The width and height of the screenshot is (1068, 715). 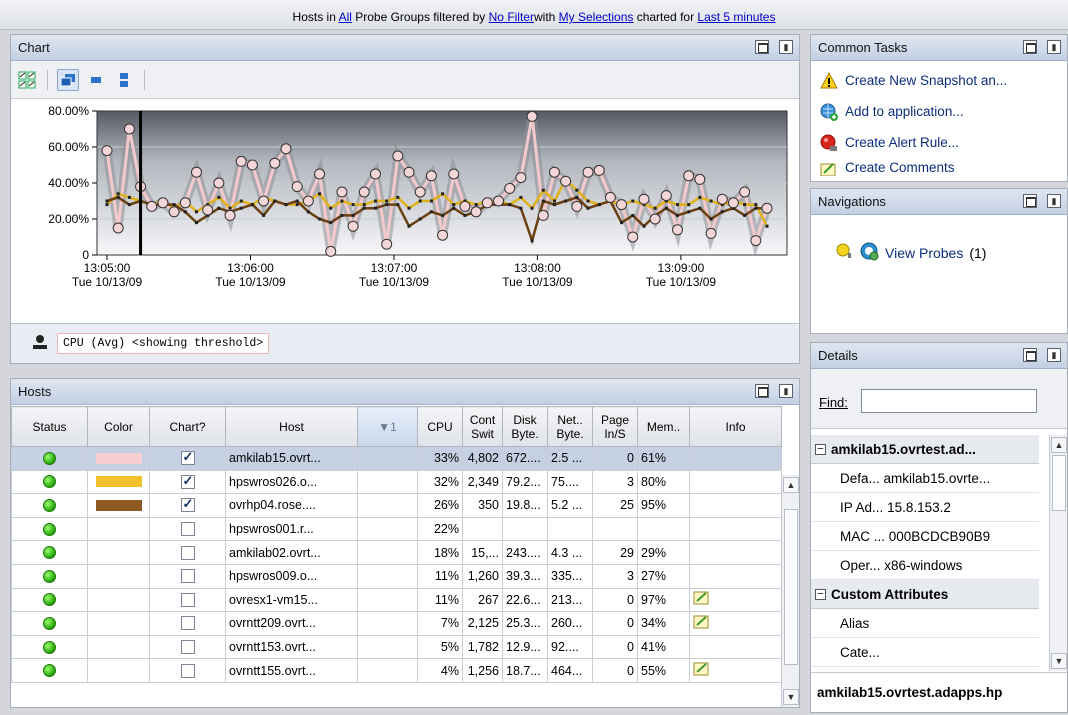 I want to click on table-row: hpswros009.o... 11% 1,260 39.3... 335... 3 27%, so click(x=396, y=576).